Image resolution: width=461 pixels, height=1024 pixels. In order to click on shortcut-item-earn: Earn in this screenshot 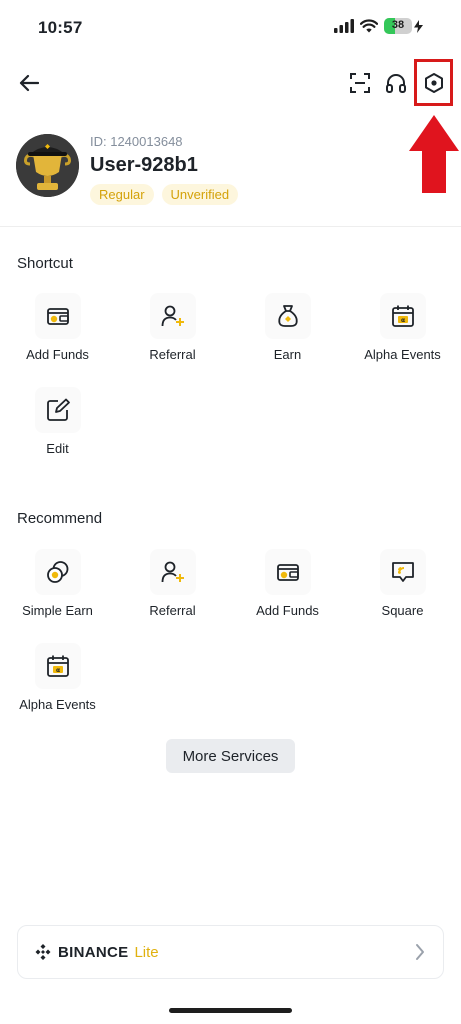, I will do `click(287, 327)`.